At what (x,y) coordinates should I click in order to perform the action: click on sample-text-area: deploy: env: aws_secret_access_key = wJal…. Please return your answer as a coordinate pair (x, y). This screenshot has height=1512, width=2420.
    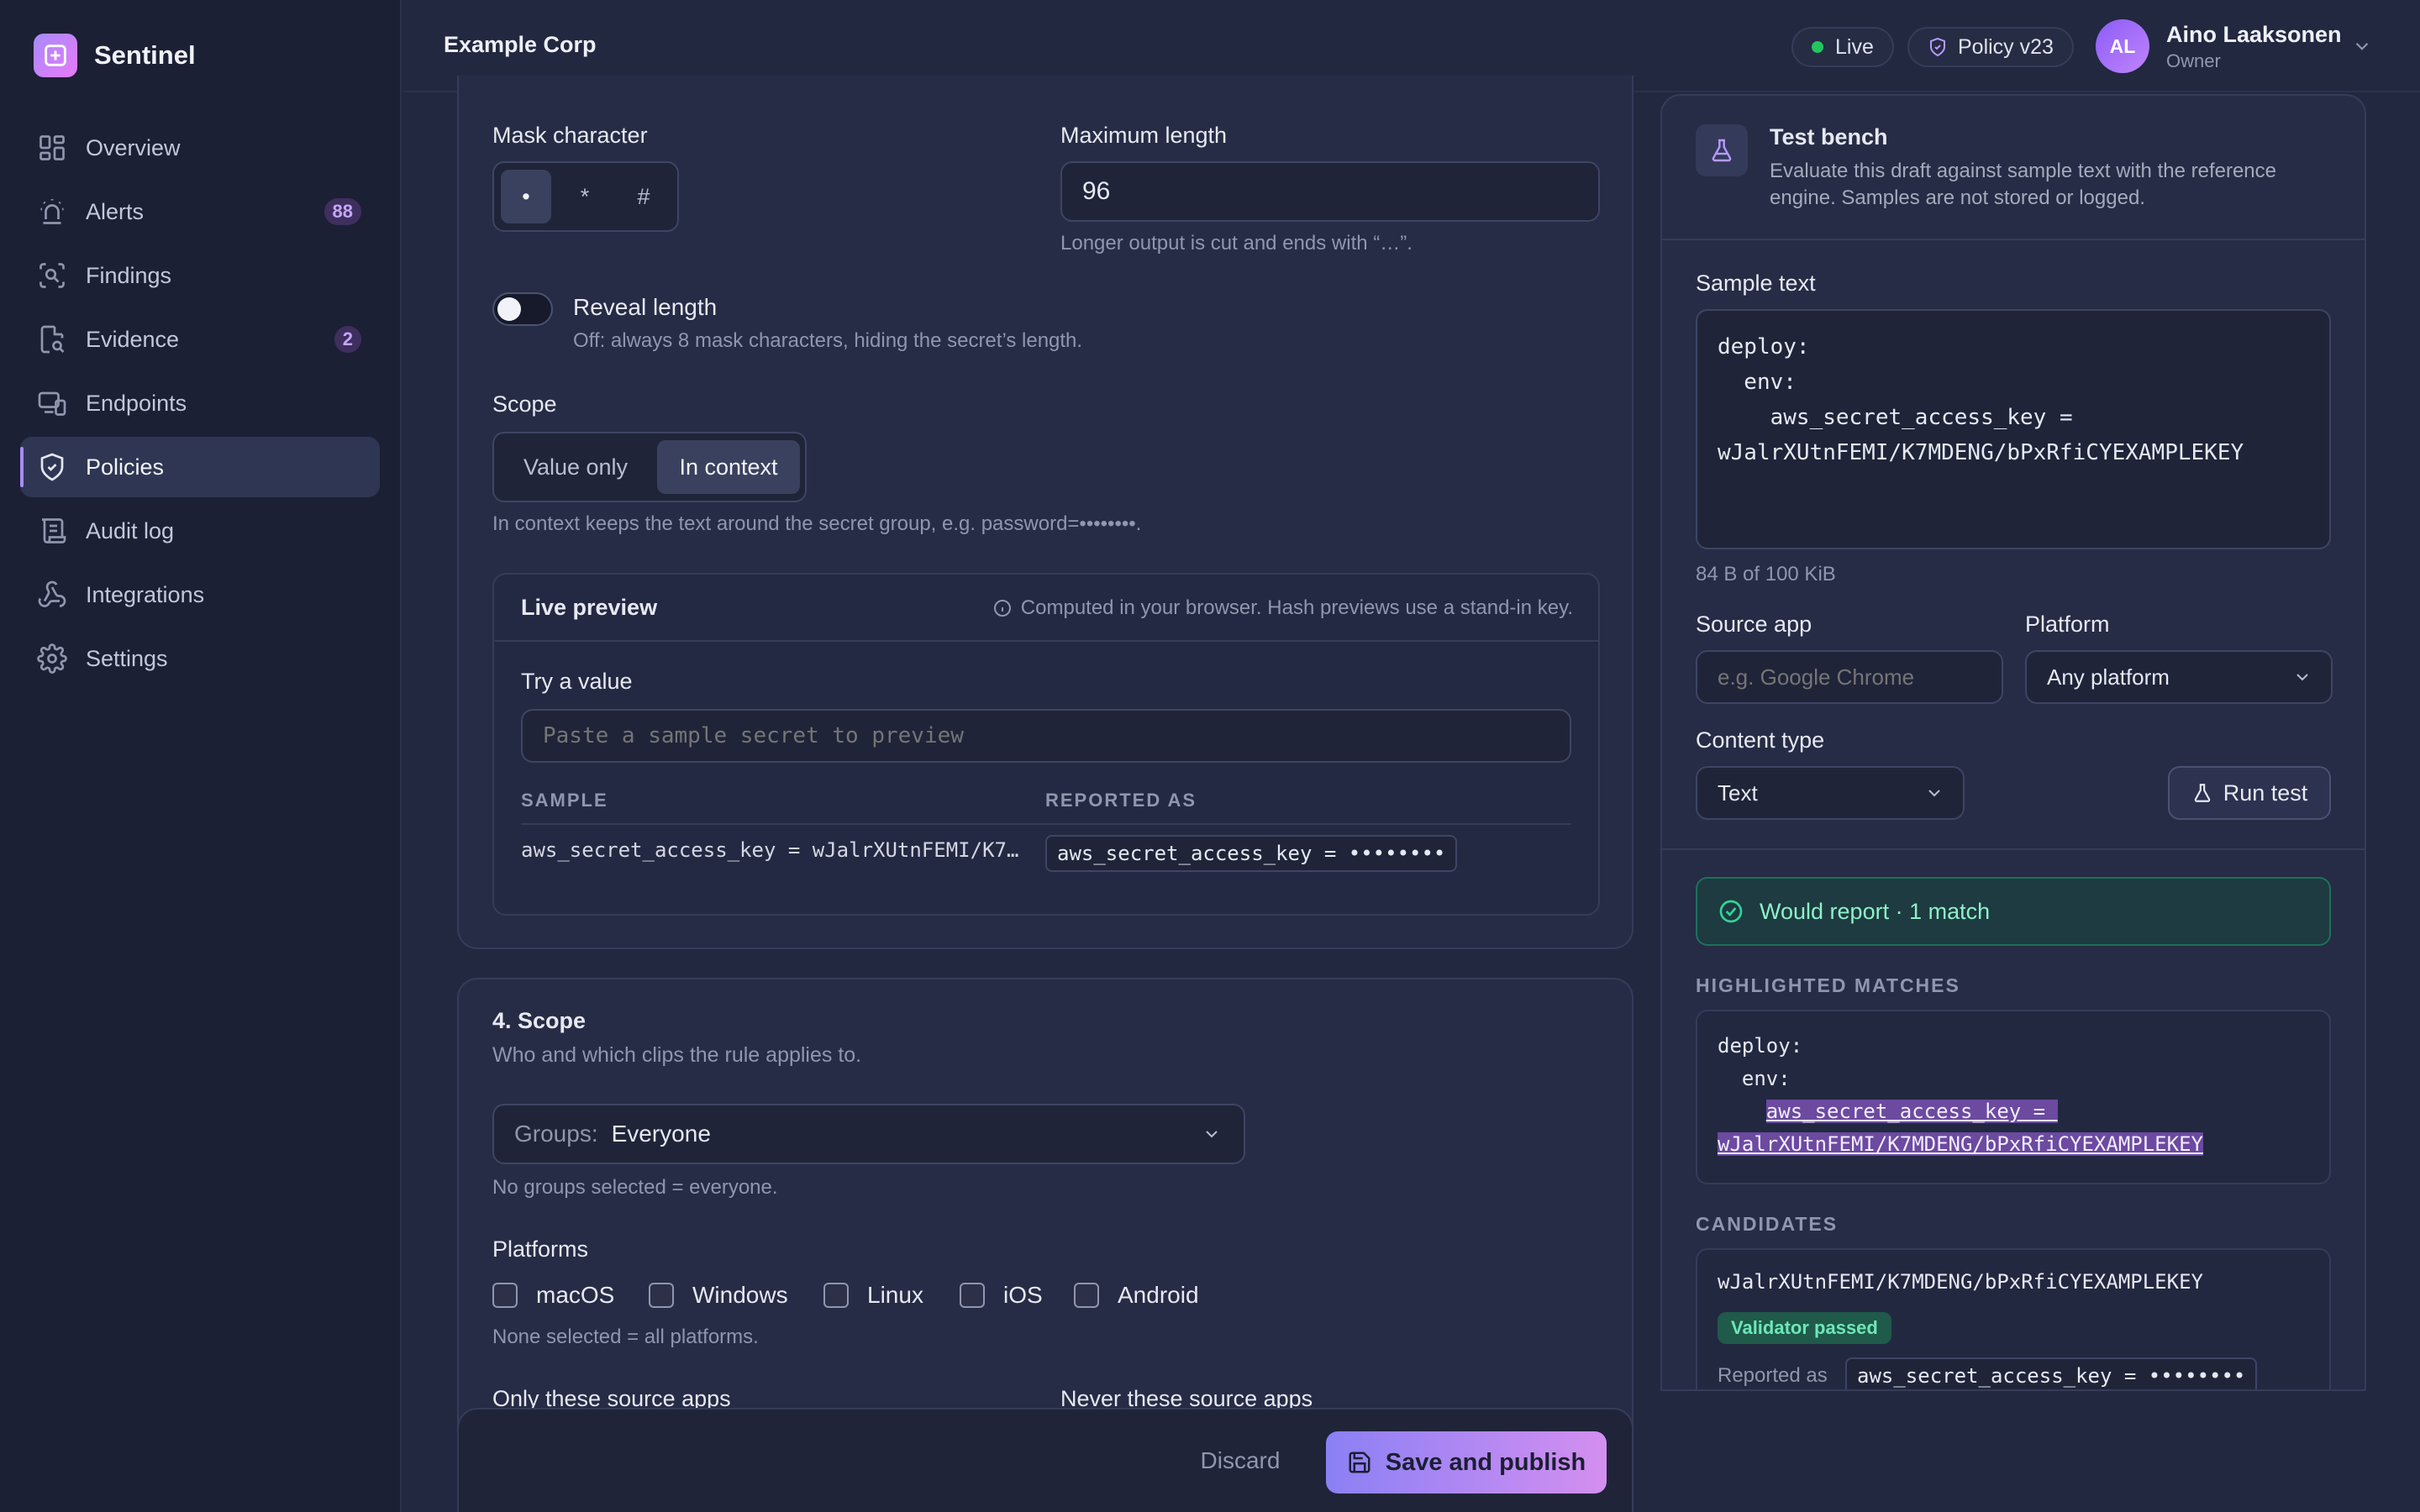
    Looking at the image, I should click on (2013, 429).